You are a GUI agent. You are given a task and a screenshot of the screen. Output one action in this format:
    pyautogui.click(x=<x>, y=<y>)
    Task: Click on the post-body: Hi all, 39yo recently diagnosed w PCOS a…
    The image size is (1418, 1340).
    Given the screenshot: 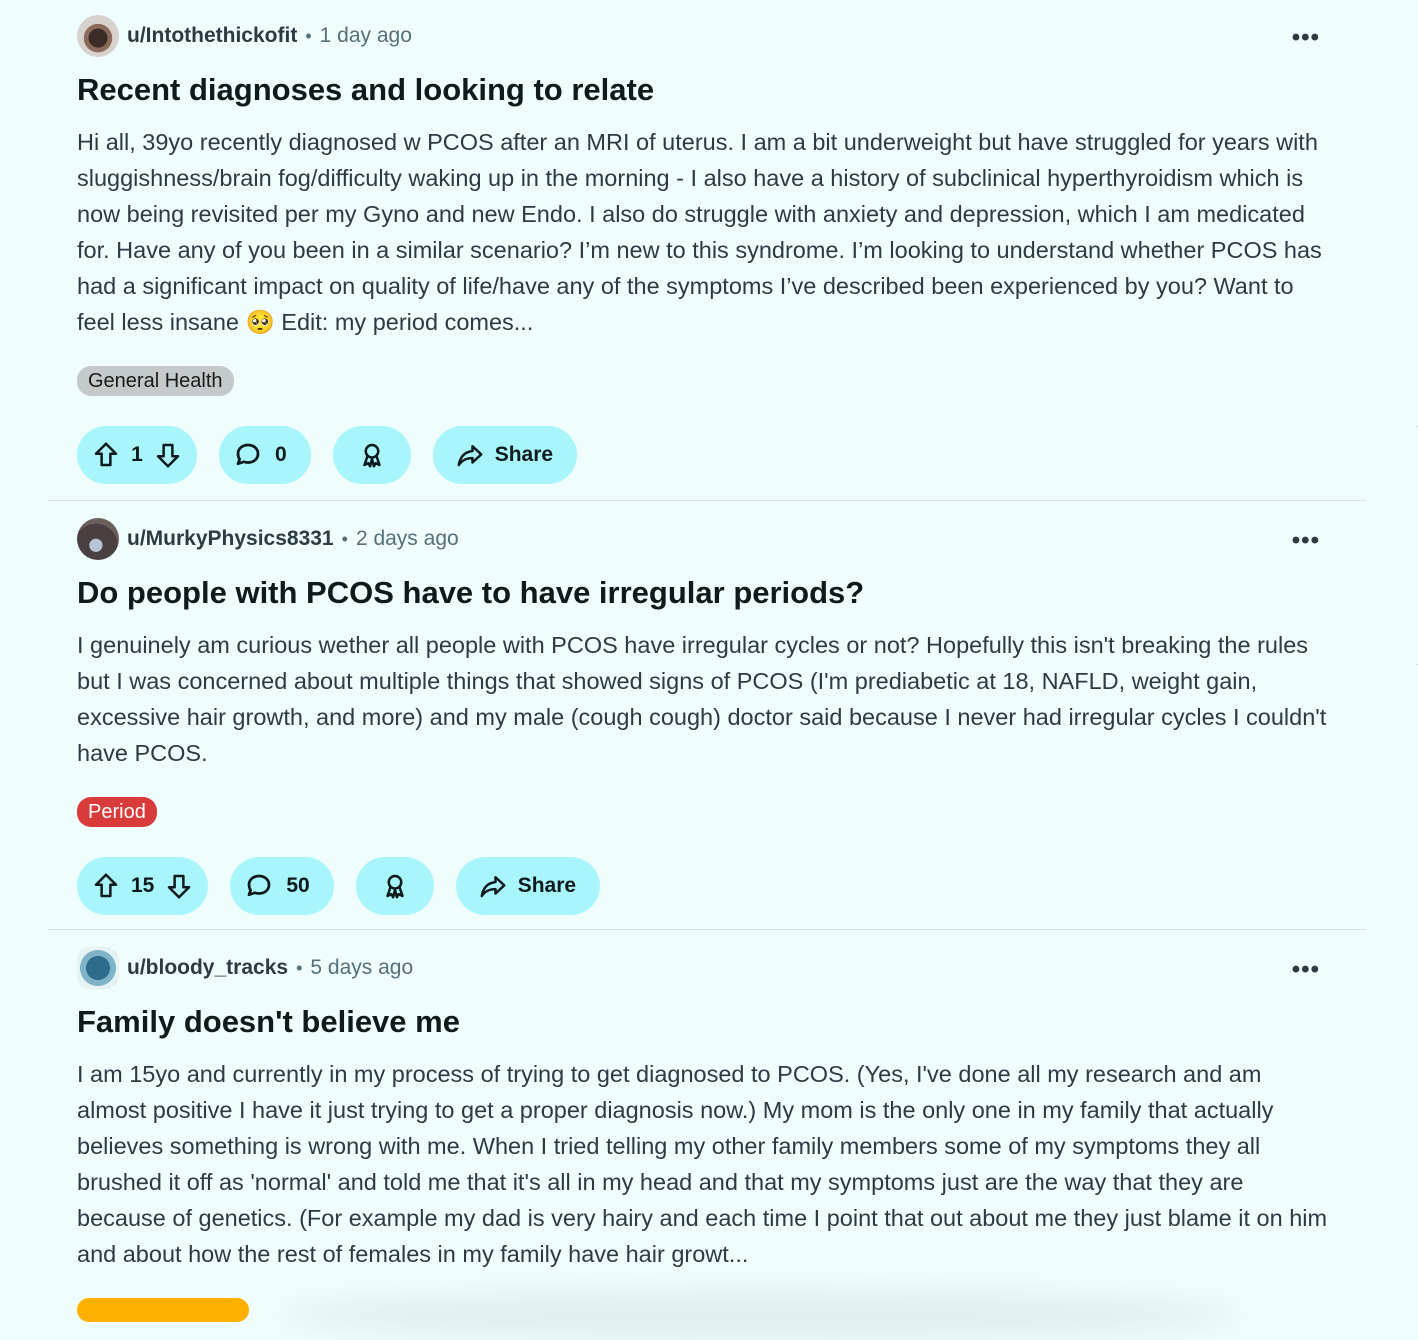 What is the action you would take?
    pyautogui.click(x=707, y=232)
    